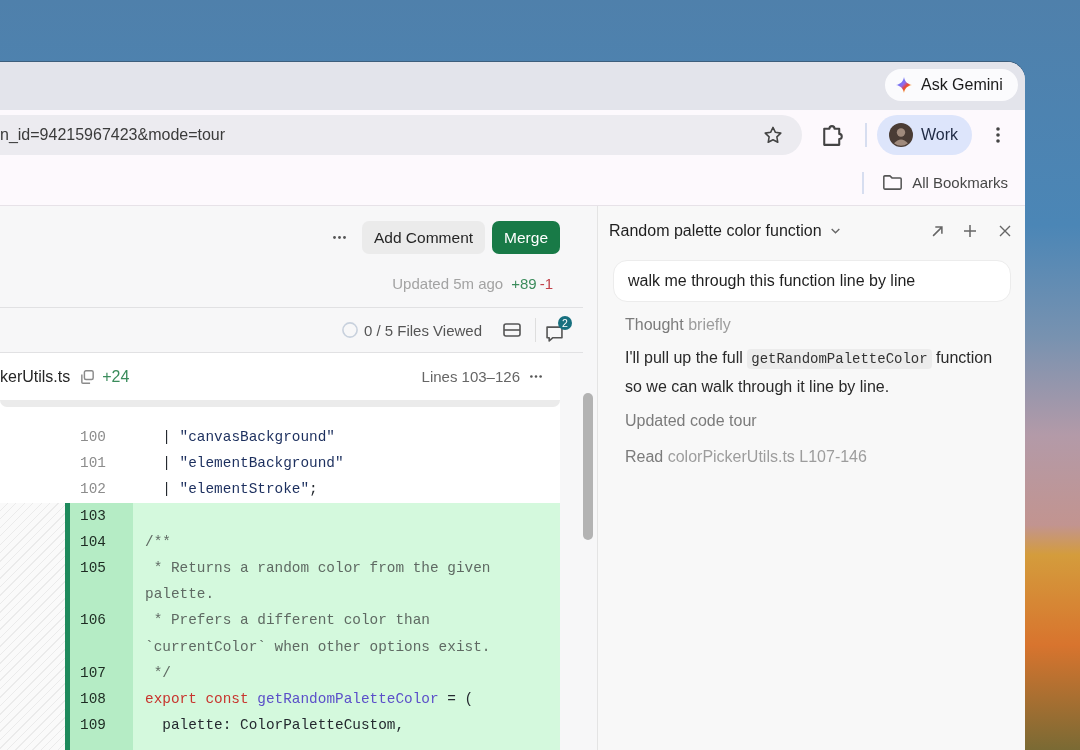 The image size is (1080, 750). Describe the element at coordinates (93, 464) in the screenshot. I see `line-number: 101` at that location.